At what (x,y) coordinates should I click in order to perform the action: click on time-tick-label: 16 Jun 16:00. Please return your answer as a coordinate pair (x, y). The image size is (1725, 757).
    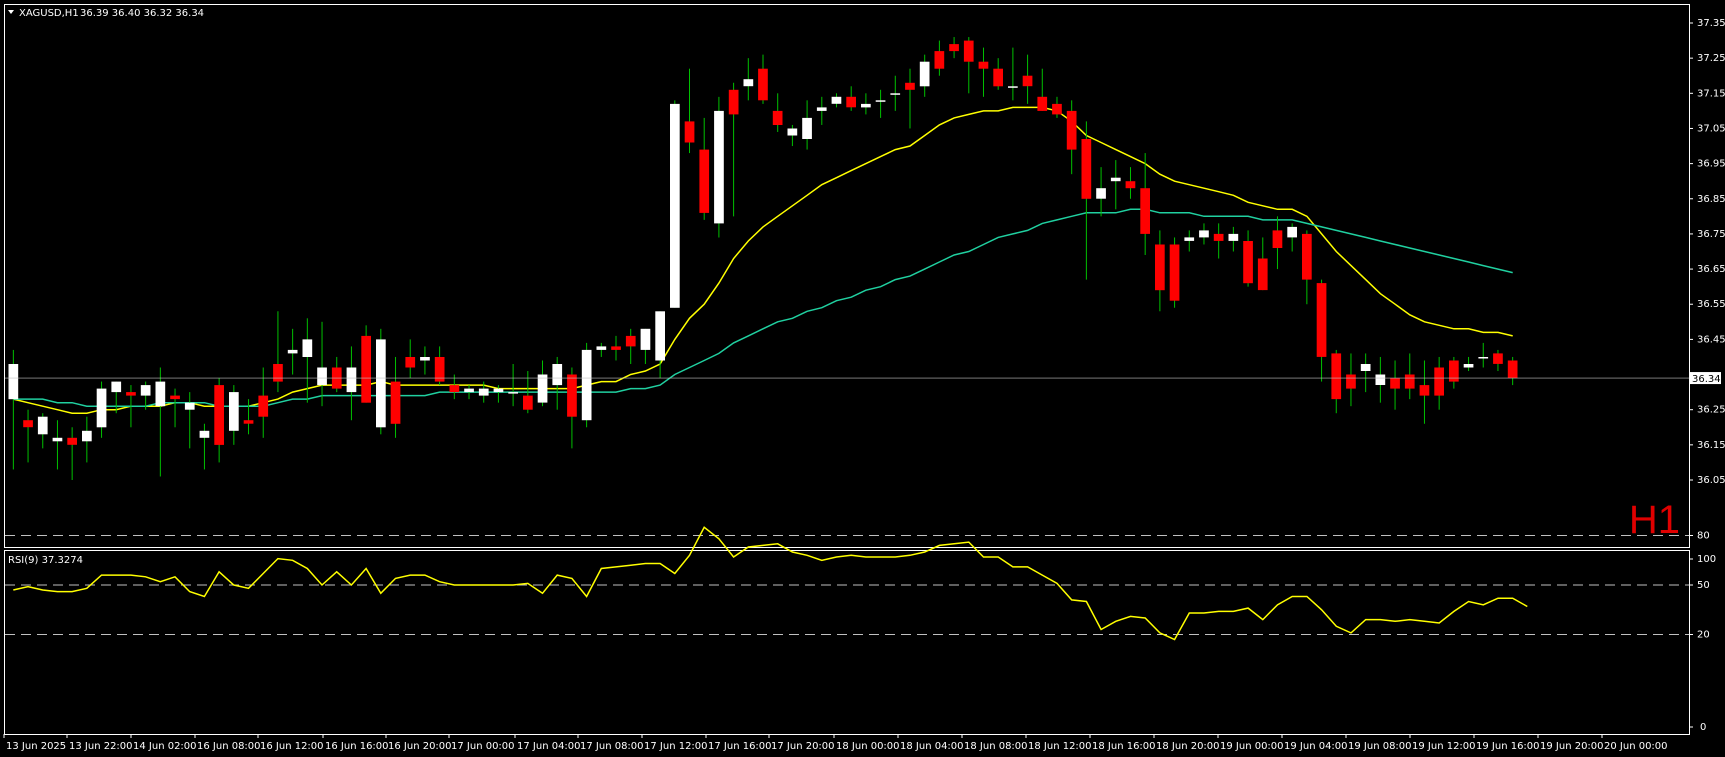
    Looking at the image, I should click on (357, 746).